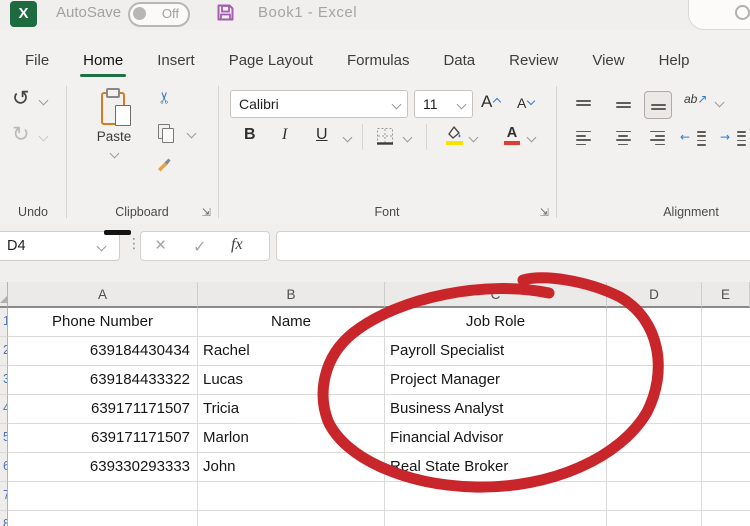  I want to click on bottom-align-button-selected, so click(658, 105).